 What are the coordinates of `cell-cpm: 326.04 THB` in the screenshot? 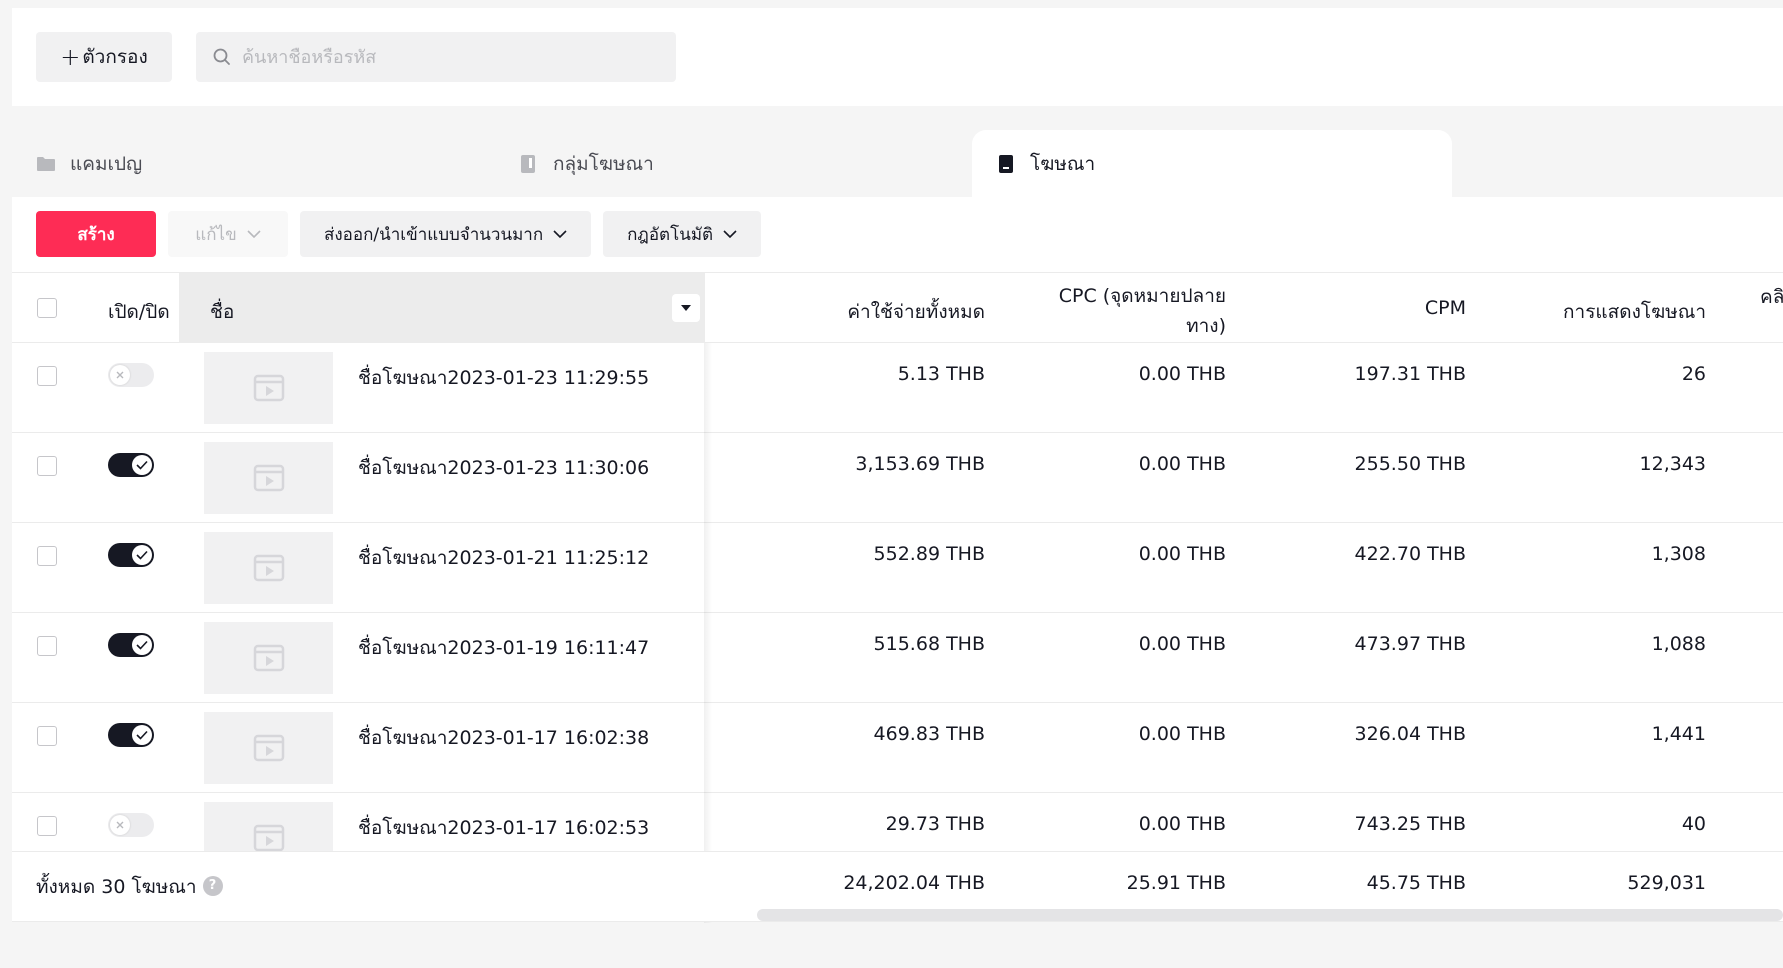 It's located at (1410, 734).